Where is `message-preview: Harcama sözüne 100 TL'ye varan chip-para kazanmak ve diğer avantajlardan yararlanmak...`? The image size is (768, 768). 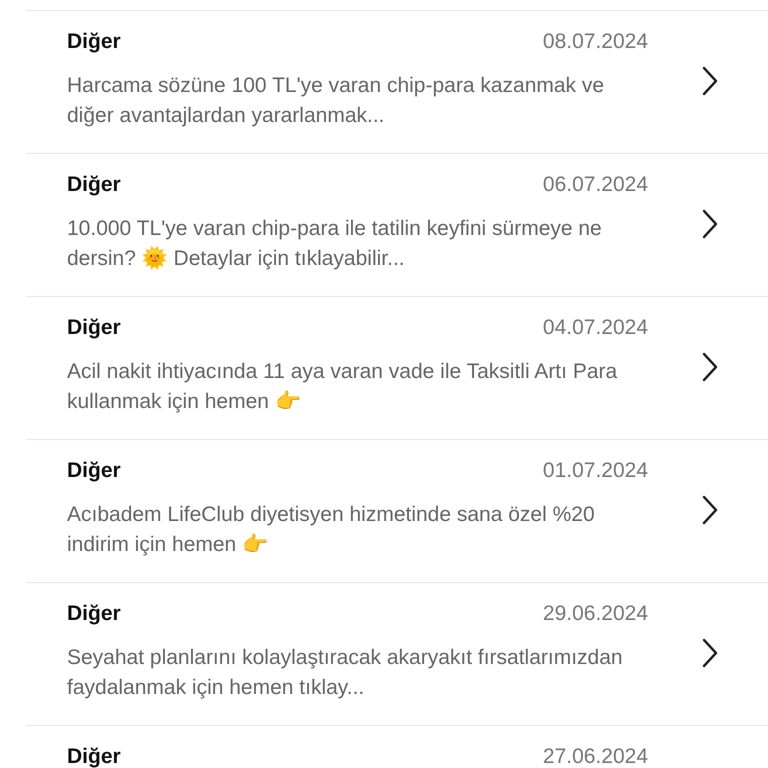
message-preview: Harcama sözüne 100 TL'ye varan chip-para kazanmak ve diğer avantajlardan yararlanmak... is located at coordinates (336, 101).